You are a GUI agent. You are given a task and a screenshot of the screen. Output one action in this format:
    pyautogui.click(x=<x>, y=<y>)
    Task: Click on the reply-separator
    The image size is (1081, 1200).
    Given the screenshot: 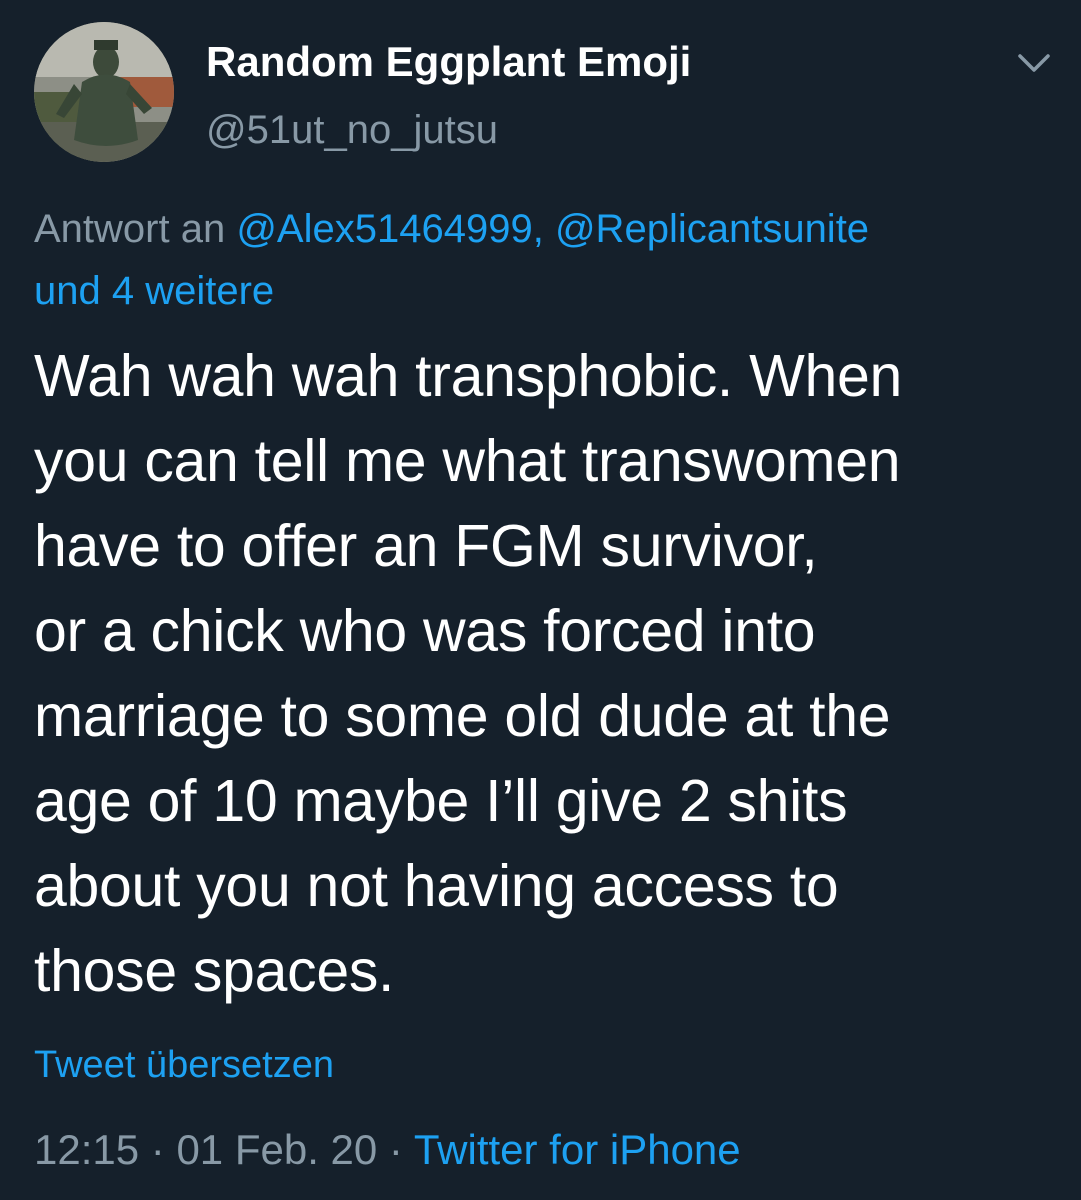 What is the action you would take?
    pyautogui.click(x=549, y=229)
    